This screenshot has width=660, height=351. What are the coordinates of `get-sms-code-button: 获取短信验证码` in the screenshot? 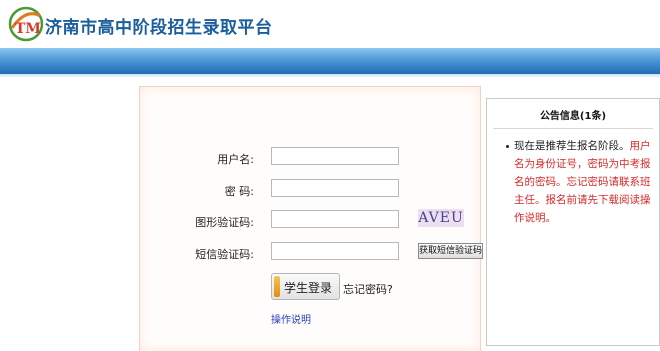 It's located at (450, 251).